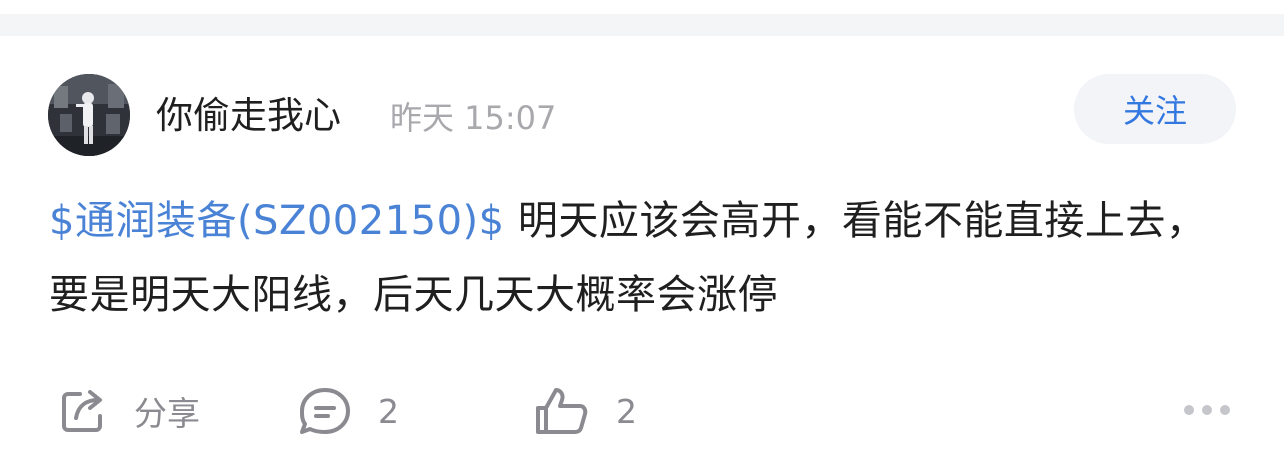 The width and height of the screenshot is (1284, 473). I want to click on comment-button: 2, so click(348, 411).